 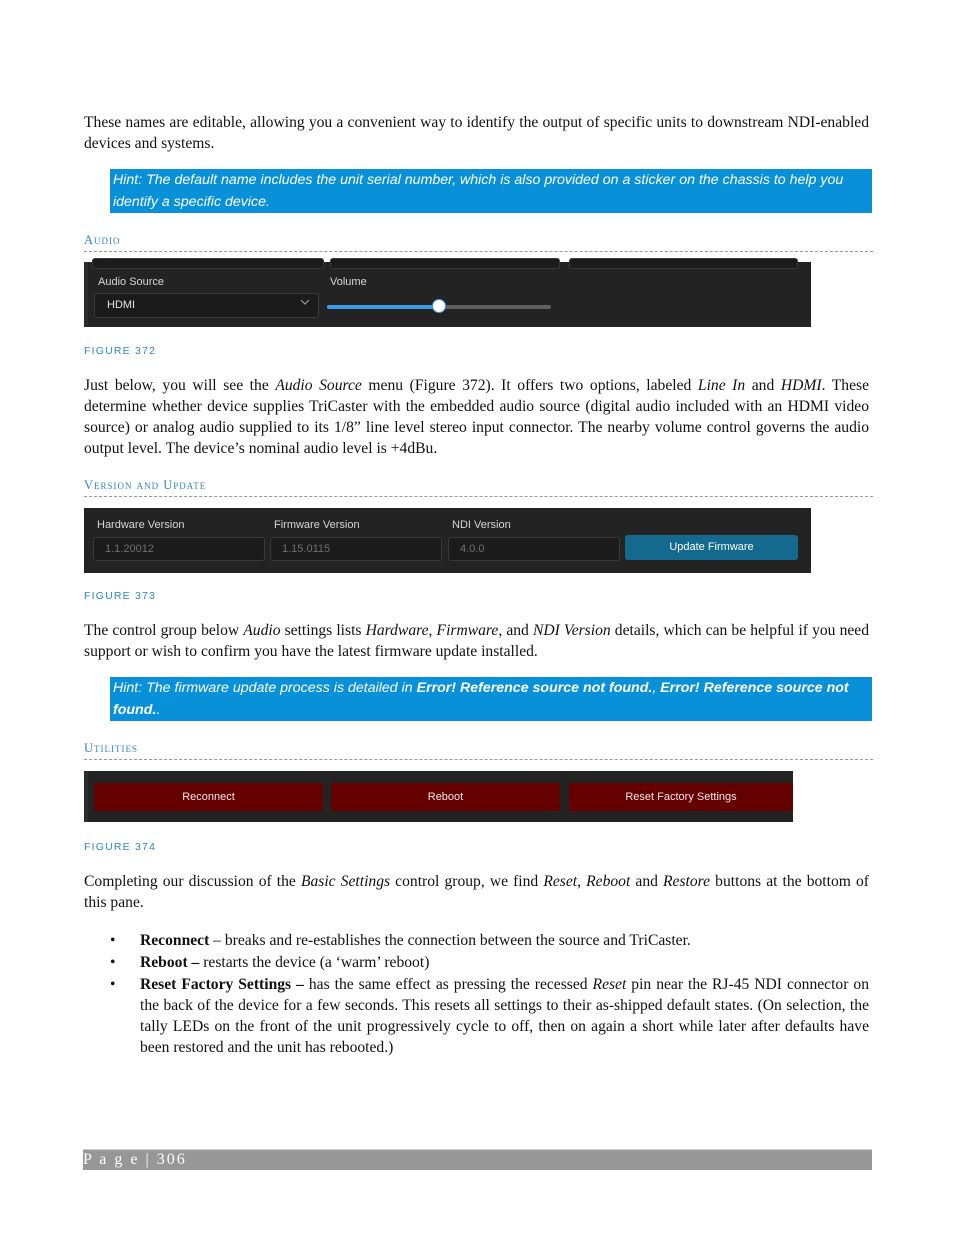 I want to click on emphasis-reset: Reset, so click(x=560, y=881).